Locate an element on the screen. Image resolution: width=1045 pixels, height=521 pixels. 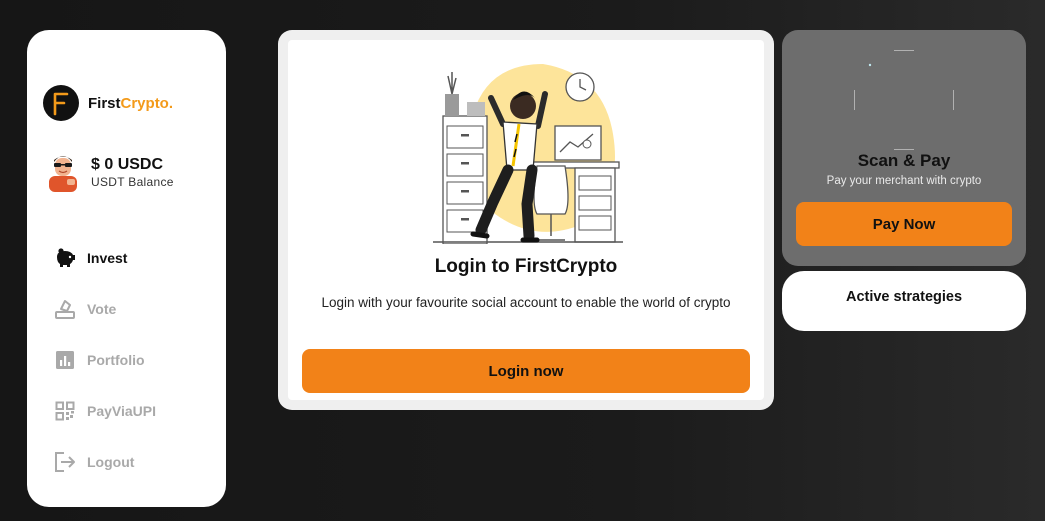
sidebar-item-label: Logout is located at coordinates (111, 462).